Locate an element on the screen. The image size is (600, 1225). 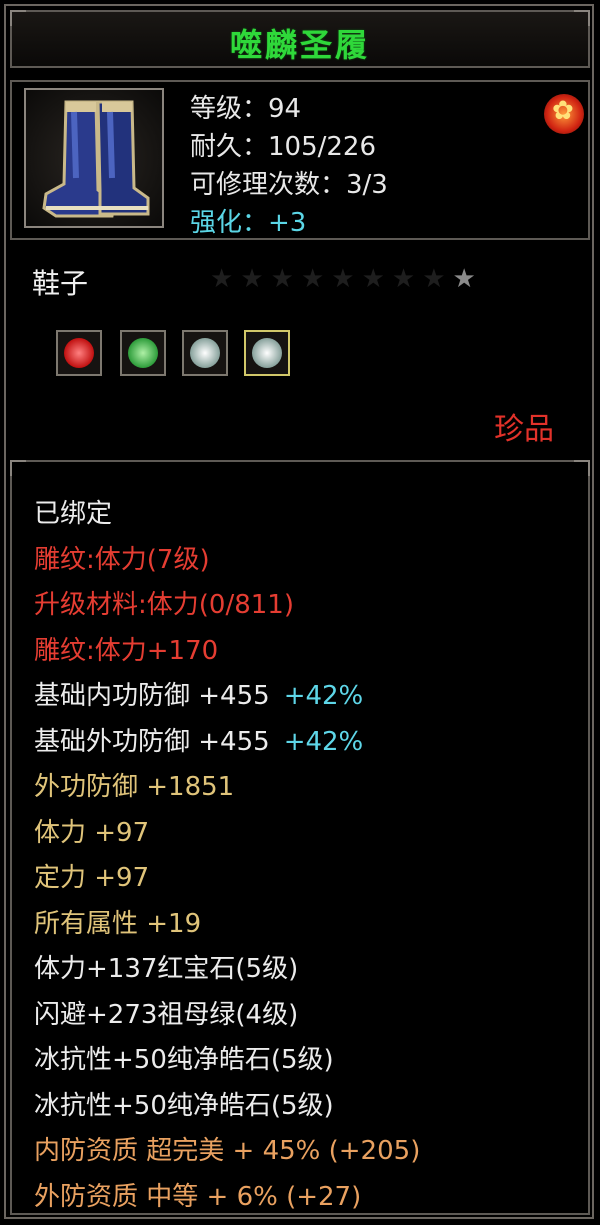
attribute-line: 外防资质 中等 + 6% (+27) is located at coordinates (227, 1198).